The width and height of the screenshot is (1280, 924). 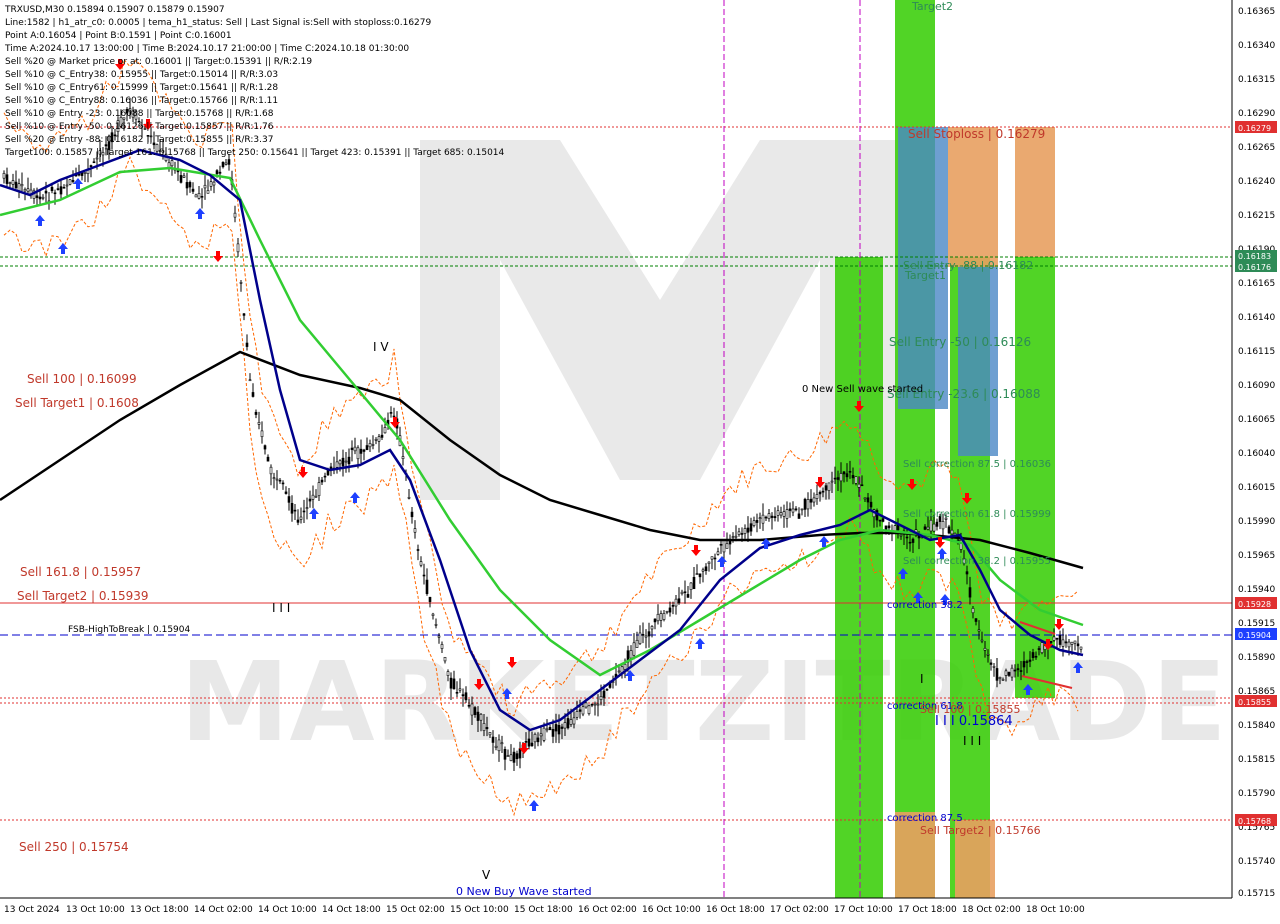 What do you see at coordinates (95, 910) in the screenshot?
I see `time-tick: 13 Oct 10:00` at bounding box center [95, 910].